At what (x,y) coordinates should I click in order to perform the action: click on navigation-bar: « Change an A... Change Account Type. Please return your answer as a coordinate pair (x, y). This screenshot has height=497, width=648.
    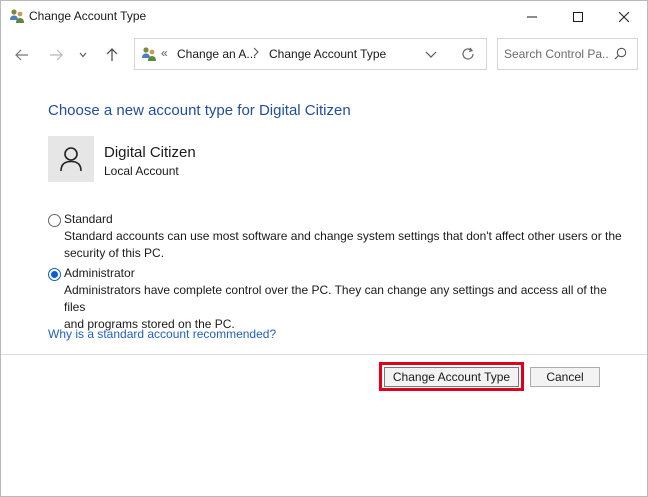
    Looking at the image, I should click on (324, 55).